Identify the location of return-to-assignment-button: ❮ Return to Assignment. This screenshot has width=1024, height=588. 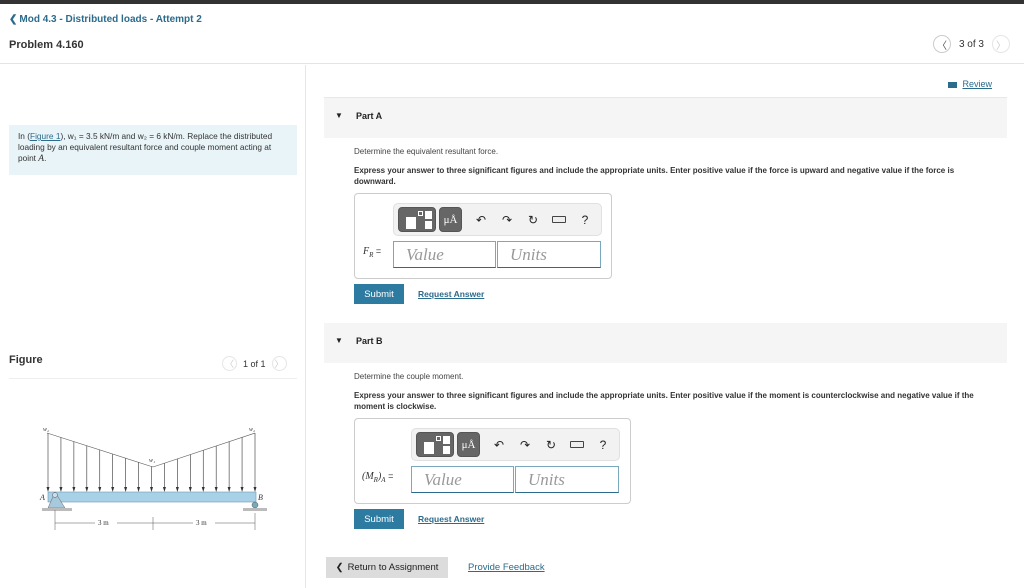
(387, 567).